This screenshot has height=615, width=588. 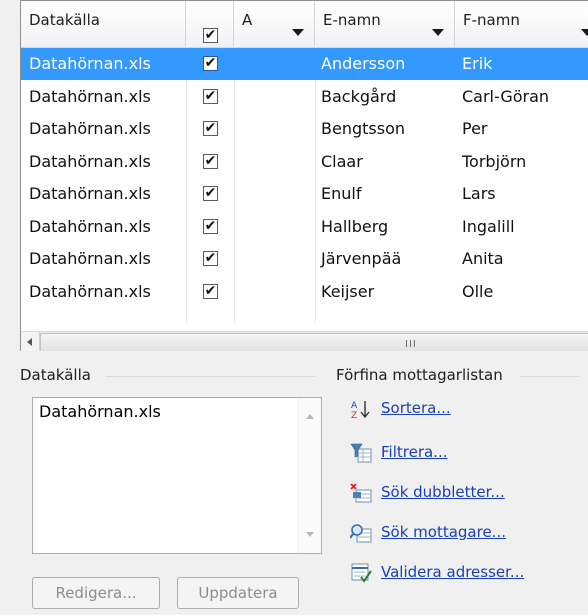 I want to click on validate-addresses-icon, so click(x=361, y=573).